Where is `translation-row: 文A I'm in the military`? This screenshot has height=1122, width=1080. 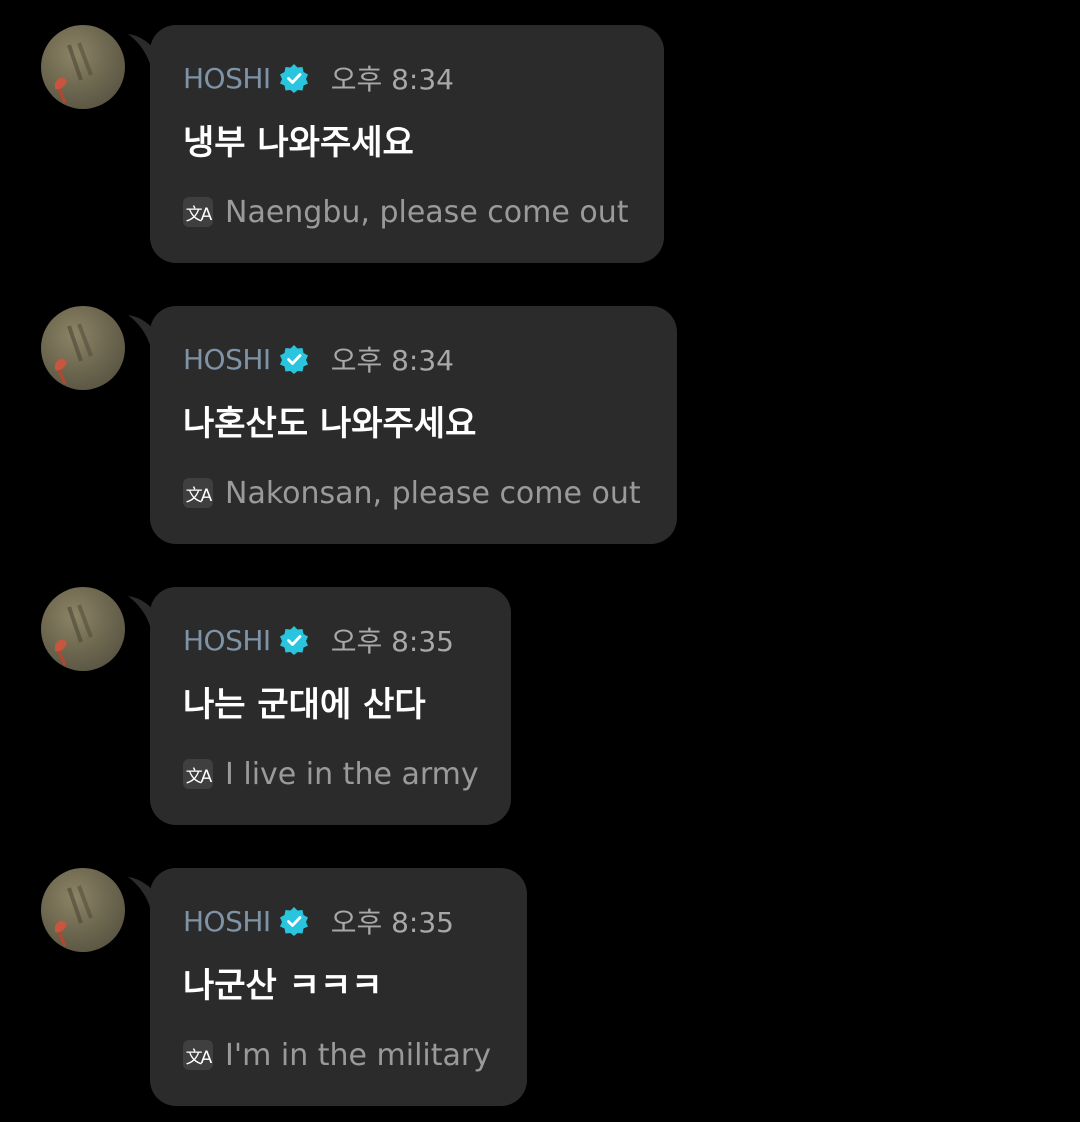 translation-row: 文A I'm in the military is located at coordinates (337, 1055).